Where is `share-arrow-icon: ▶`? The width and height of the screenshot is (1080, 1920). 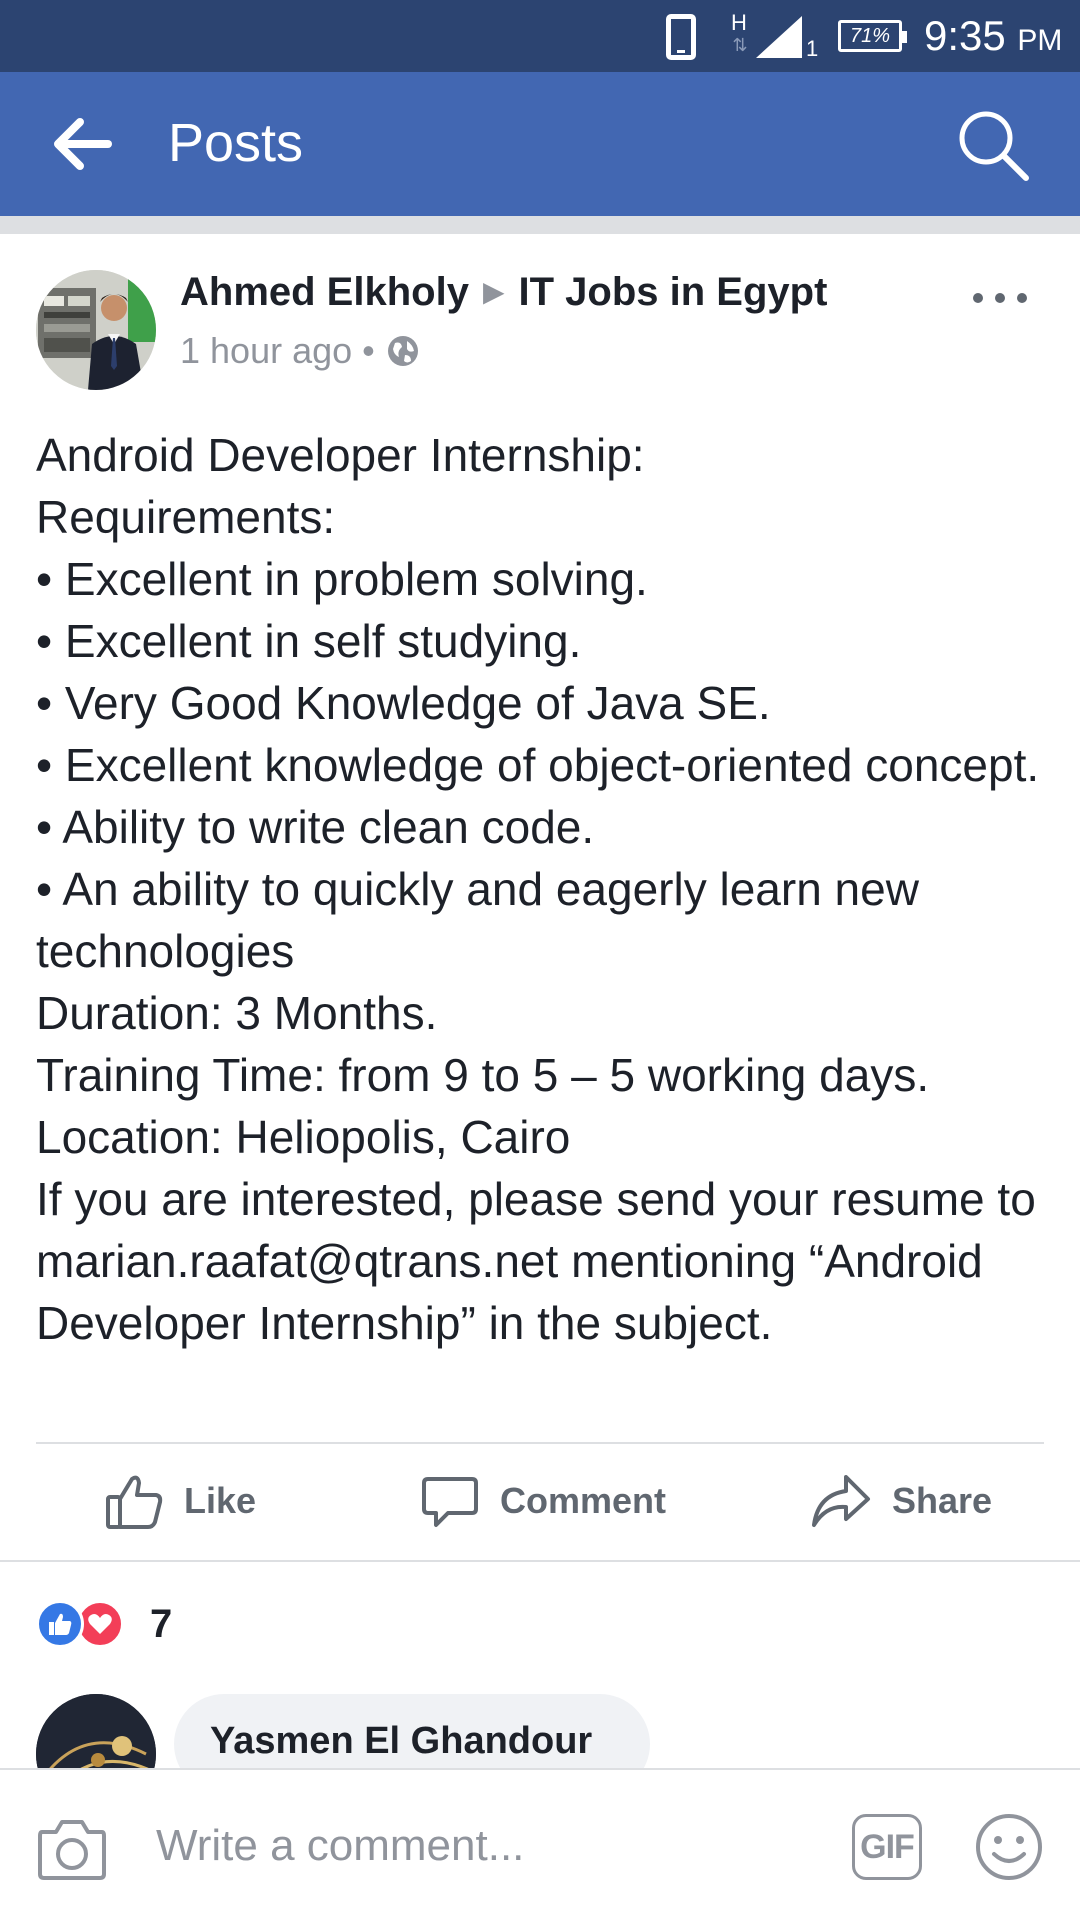 share-arrow-icon: ▶ is located at coordinates (493, 291).